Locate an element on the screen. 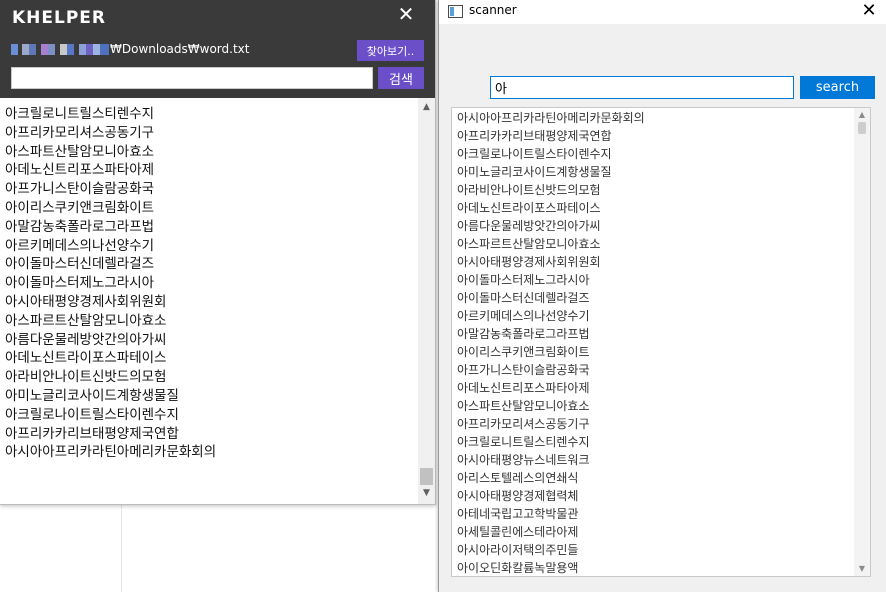 Image resolution: width=886 pixels, height=592 pixels. list-item: 아시아태평양경제협력체 is located at coordinates (653, 496).